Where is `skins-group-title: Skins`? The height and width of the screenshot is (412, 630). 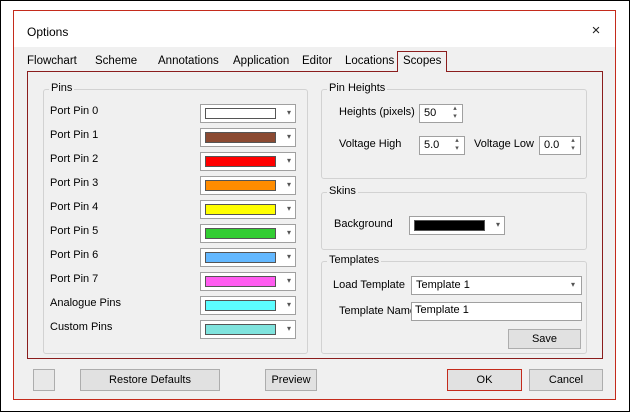 skins-group-title: Skins is located at coordinates (342, 191).